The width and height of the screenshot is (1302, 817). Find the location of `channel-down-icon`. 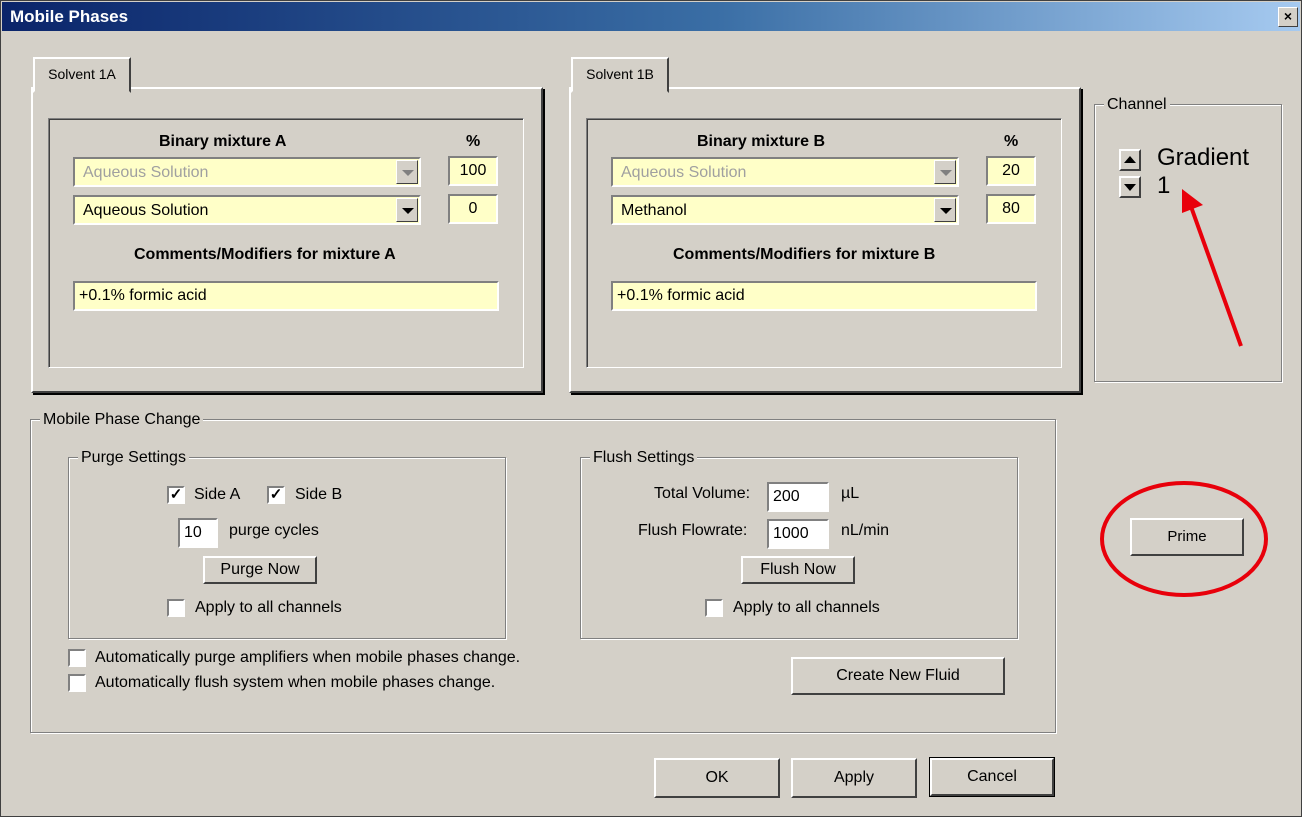

channel-down-icon is located at coordinates (1130, 187).